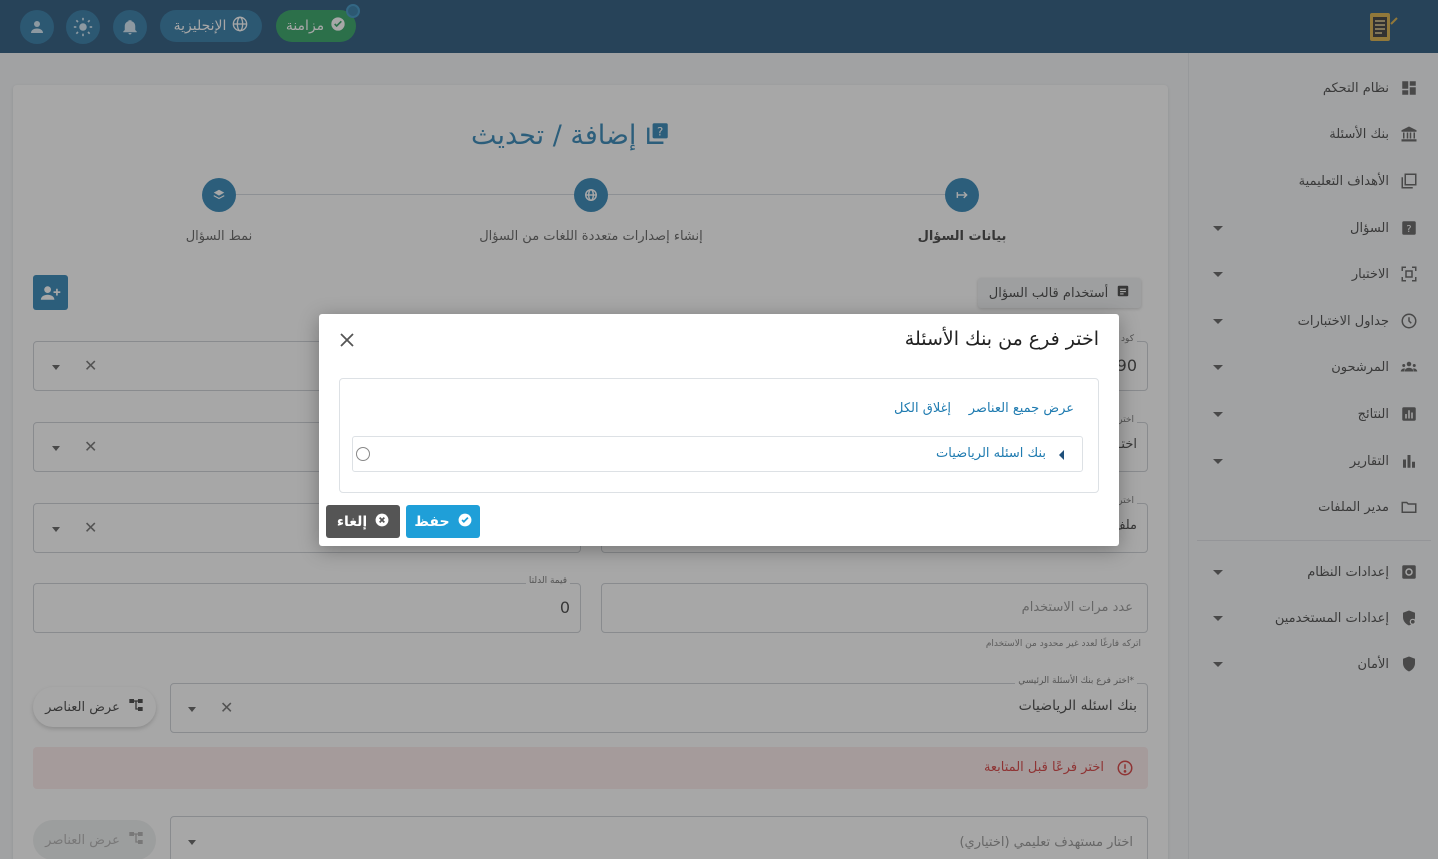 This screenshot has height=859, width=1438. I want to click on cancel-label: إلغاء, so click(352, 521).